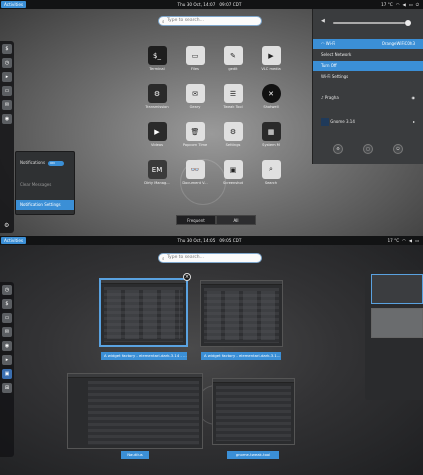 The height and width of the screenshot is (475, 423). Describe the element at coordinates (400, 4) in the screenshot. I see `system-tray: 17 °C ◠ ◀ ▭ ⏻` at that location.